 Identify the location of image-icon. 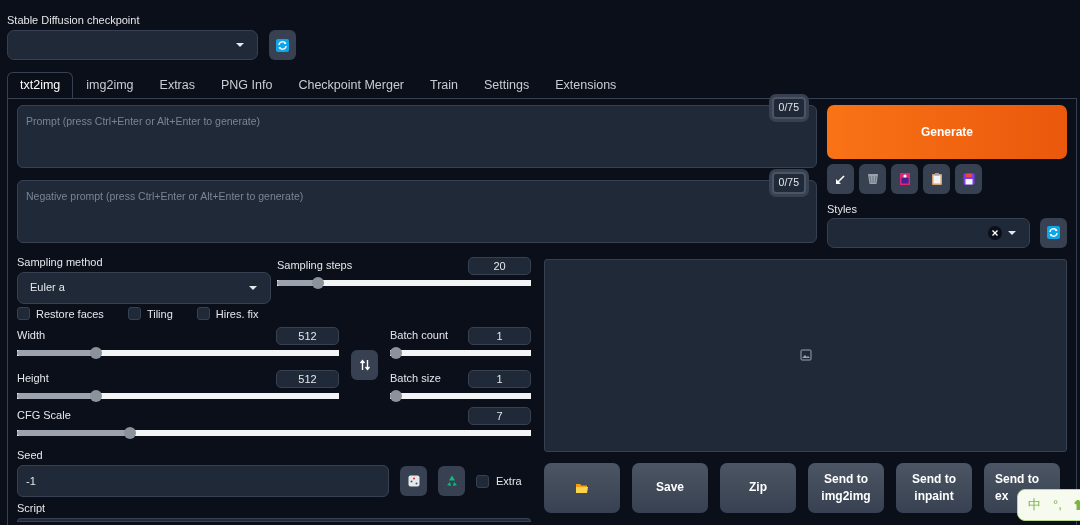
(904, 179).